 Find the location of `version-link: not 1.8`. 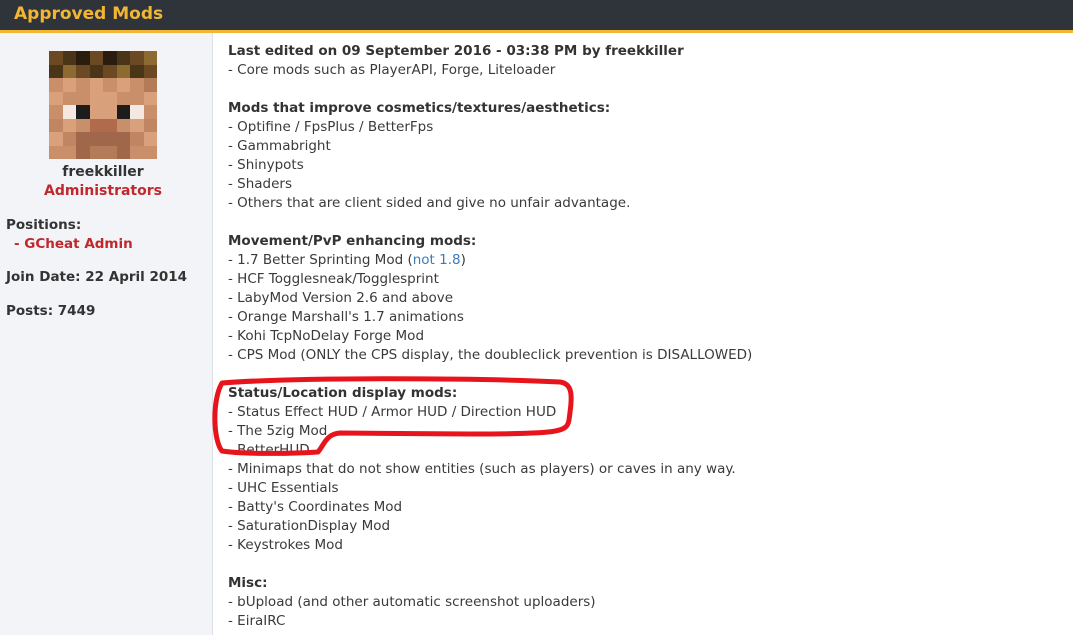

version-link: not 1.8 is located at coordinates (437, 260).